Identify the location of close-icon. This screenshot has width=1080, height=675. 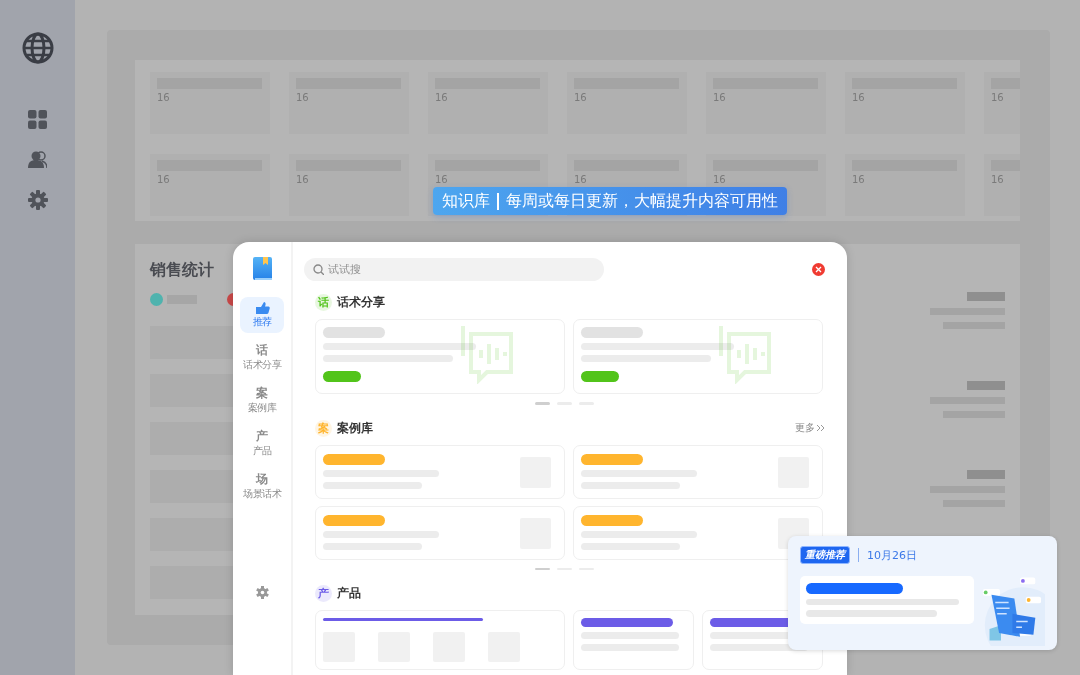
(818, 269).